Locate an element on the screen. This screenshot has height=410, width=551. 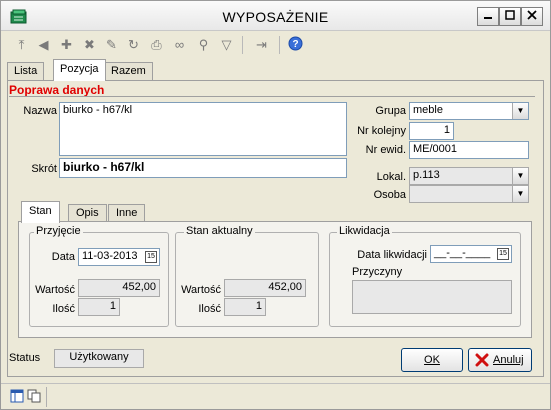
section-divider is located at coordinates (272, 96).